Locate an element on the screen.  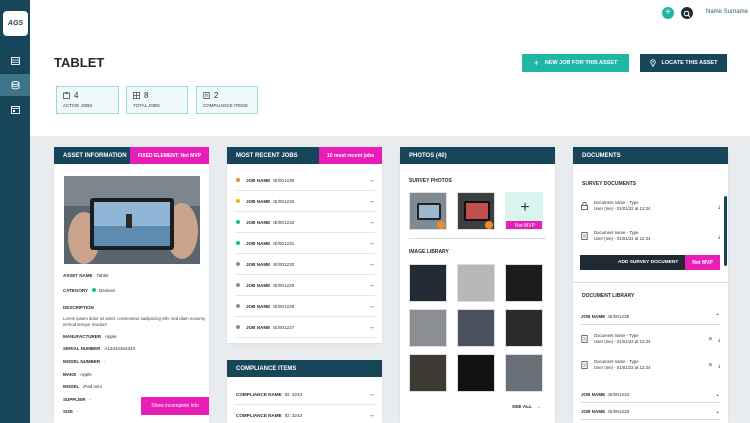
library-job-row: JOB NAME IE/001234 ⌄ is located at coordinates (650, 395).